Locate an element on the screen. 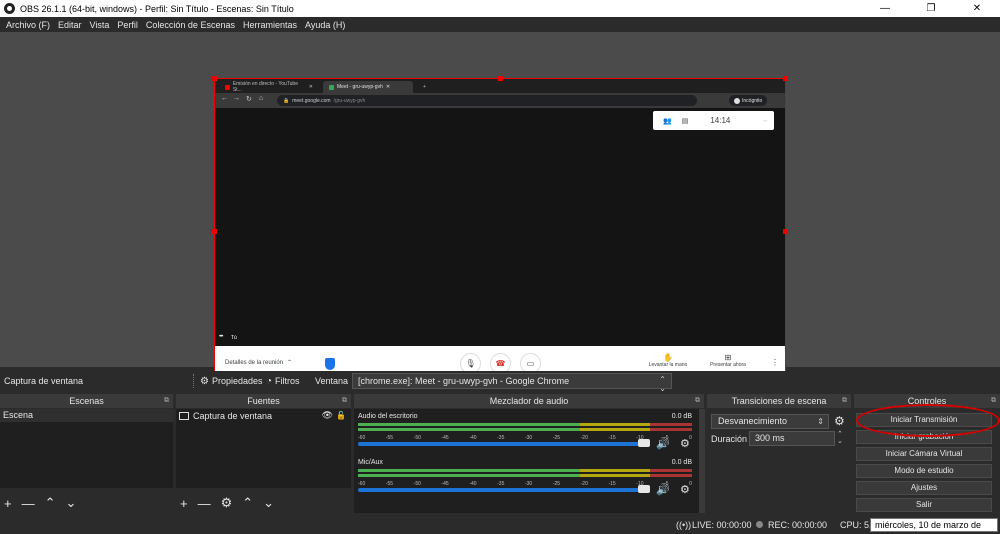 Image resolution: width=1000 pixels, height=534 pixels. mixer-scrollbar is located at coordinates (702, 461).